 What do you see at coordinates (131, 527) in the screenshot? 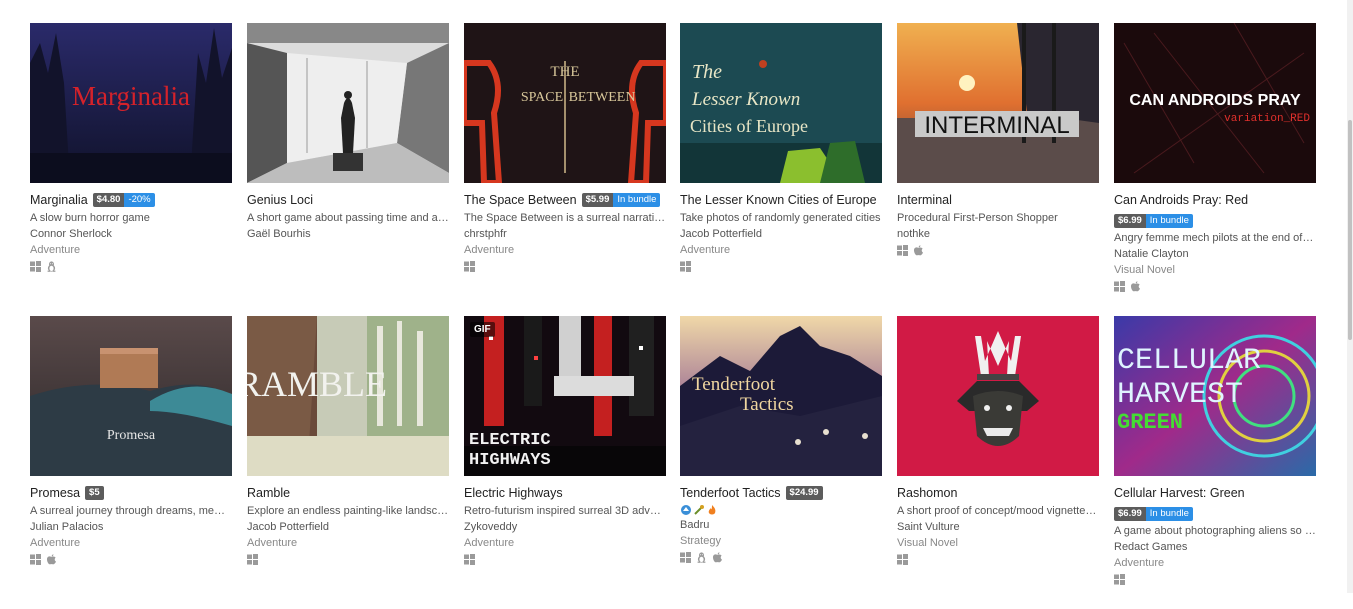
I see `game-author: Julian Palacios` at bounding box center [131, 527].